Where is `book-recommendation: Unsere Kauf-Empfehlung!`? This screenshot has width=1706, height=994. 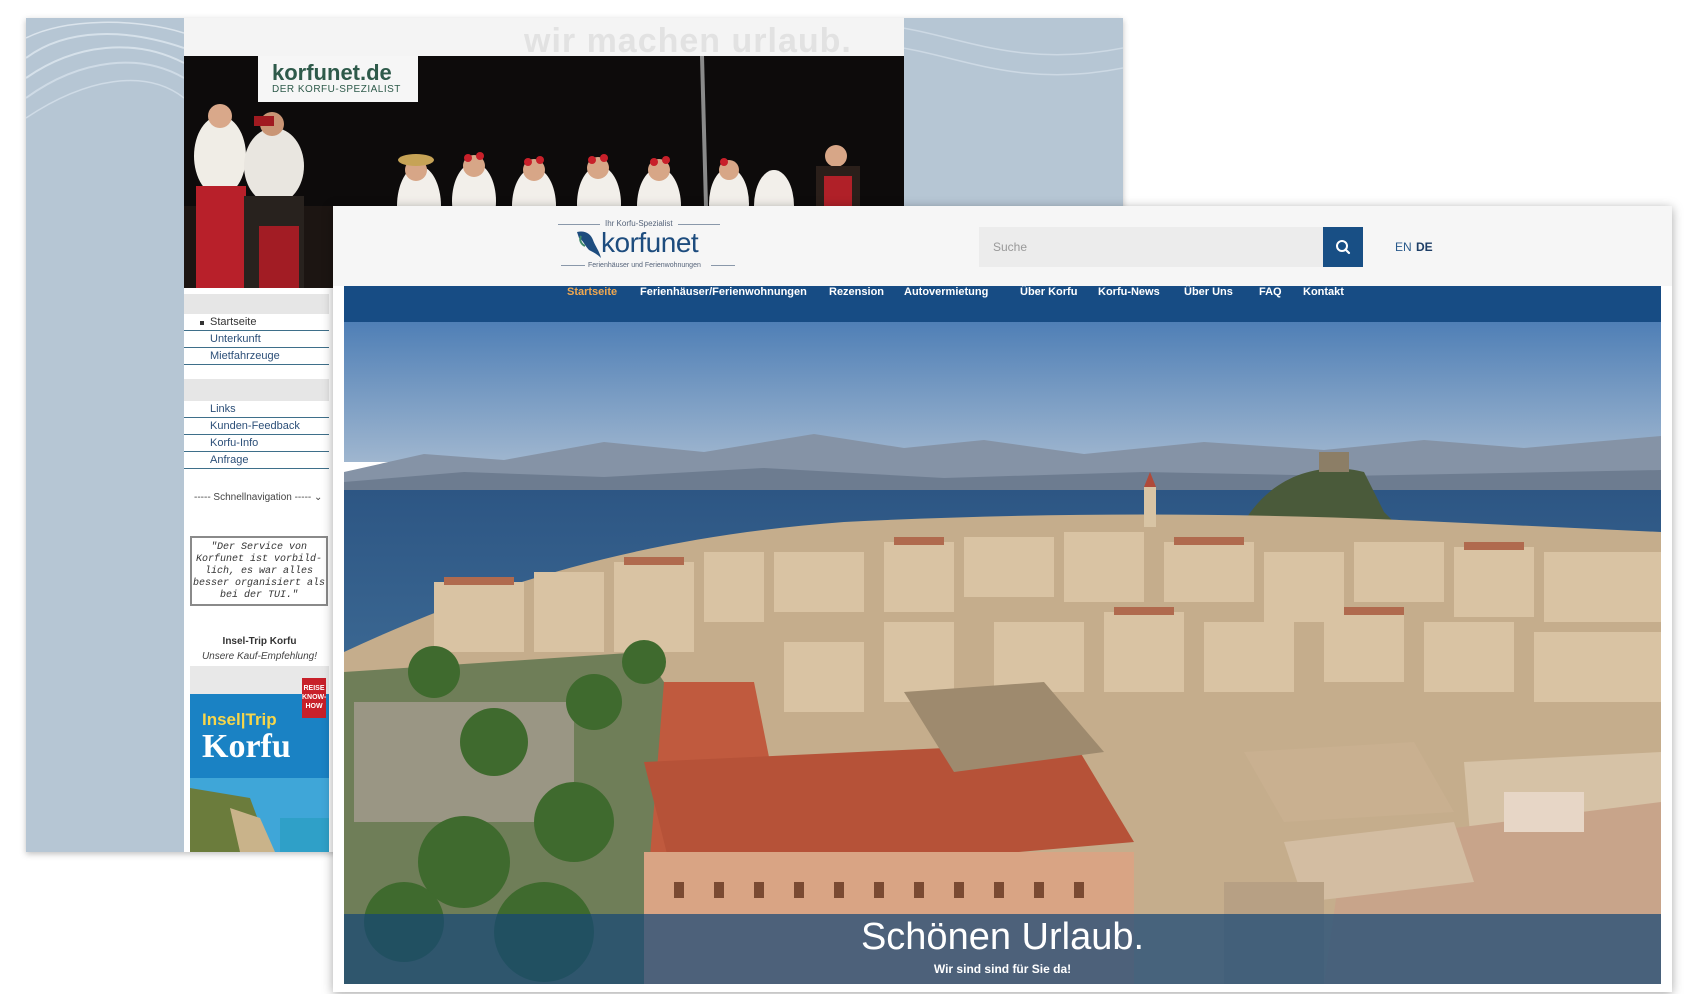 book-recommendation: Unsere Kauf-Empfehlung! is located at coordinates (259, 656).